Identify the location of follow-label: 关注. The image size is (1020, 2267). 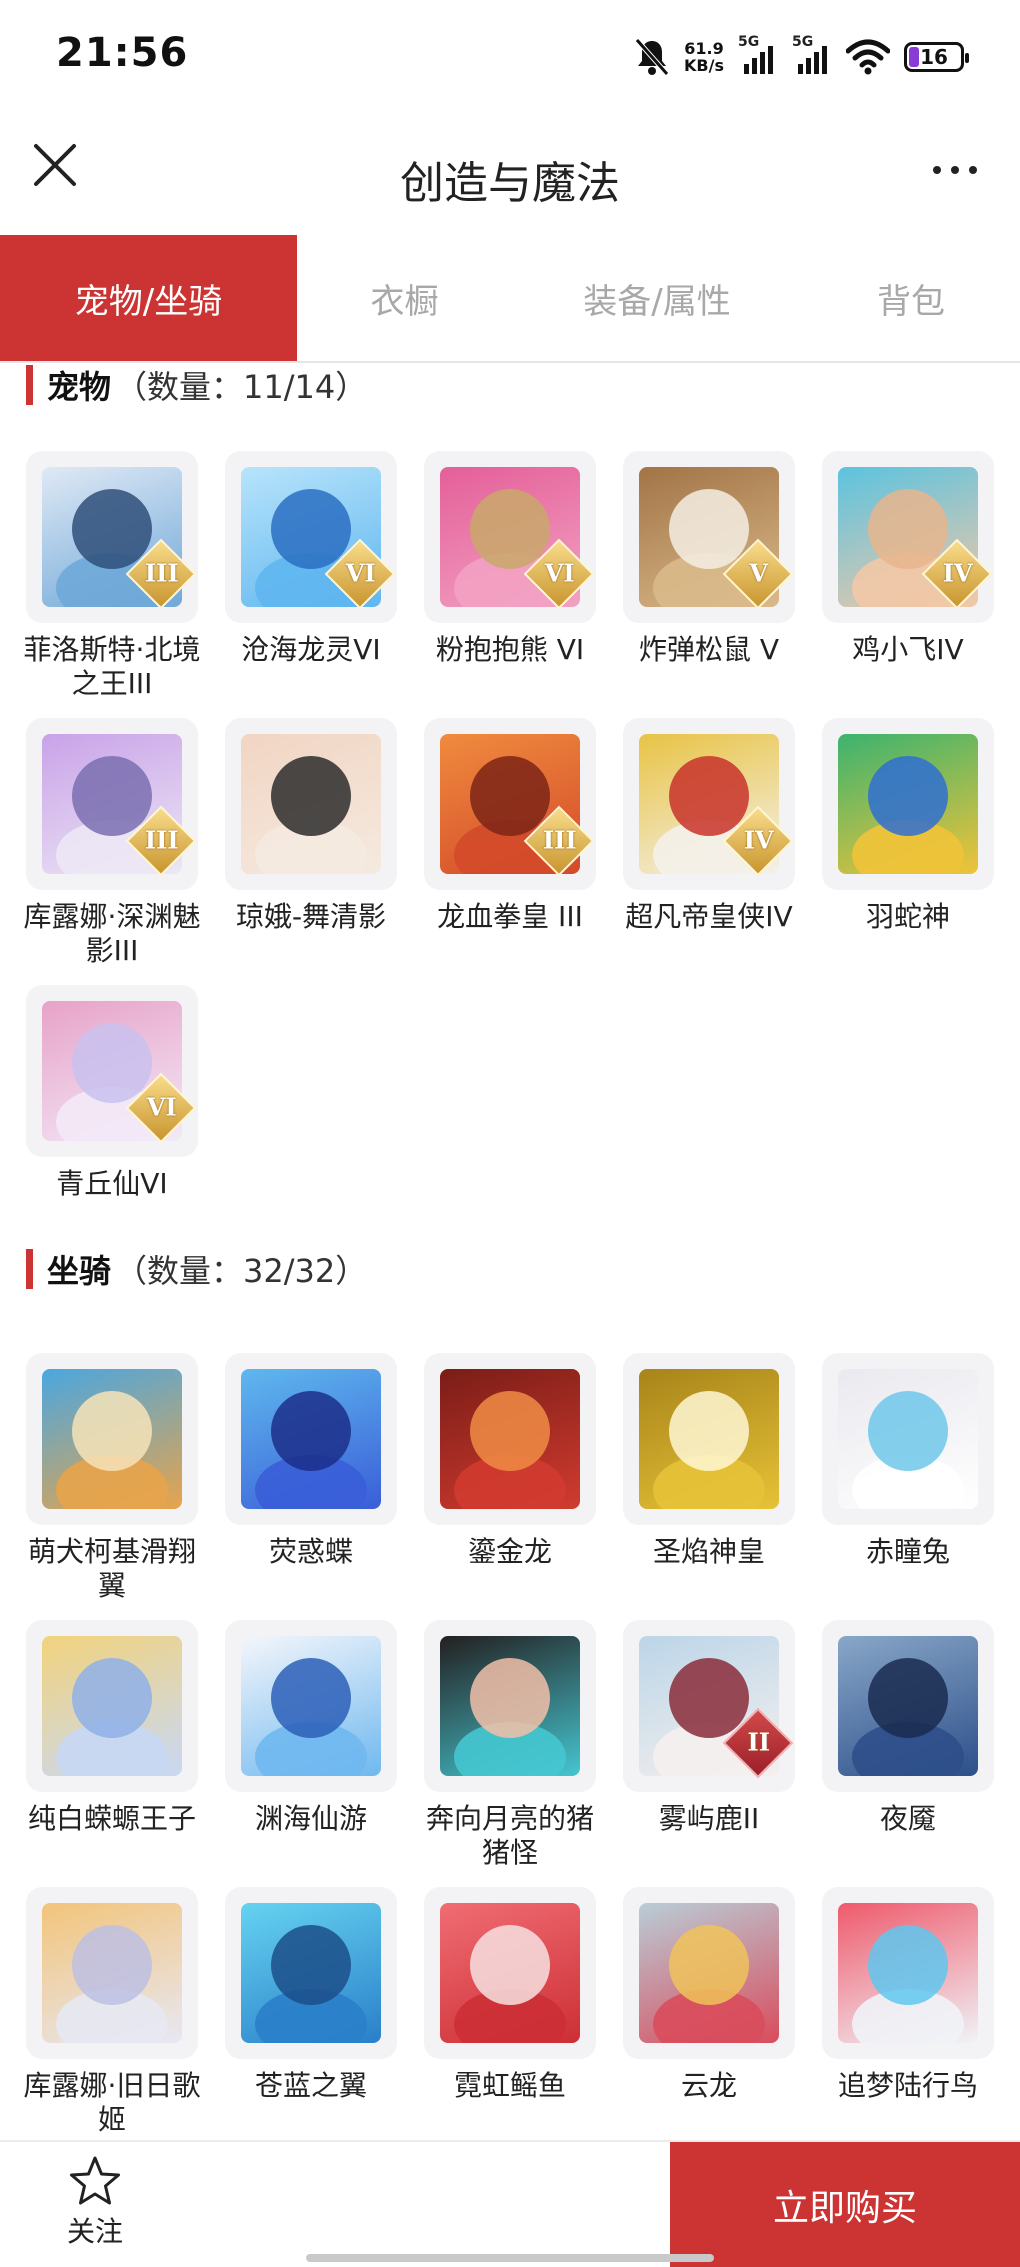
(94, 2231).